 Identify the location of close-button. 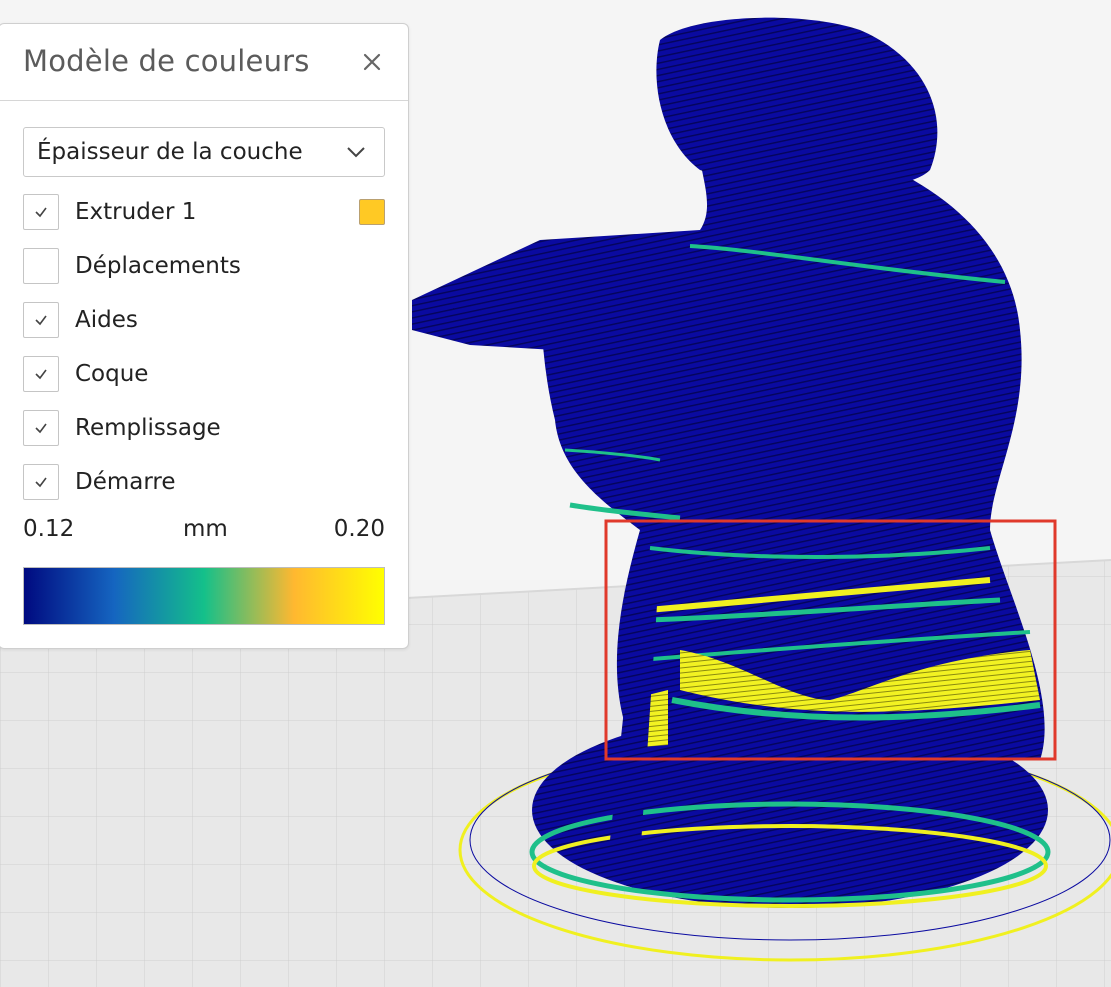
(372, 62).